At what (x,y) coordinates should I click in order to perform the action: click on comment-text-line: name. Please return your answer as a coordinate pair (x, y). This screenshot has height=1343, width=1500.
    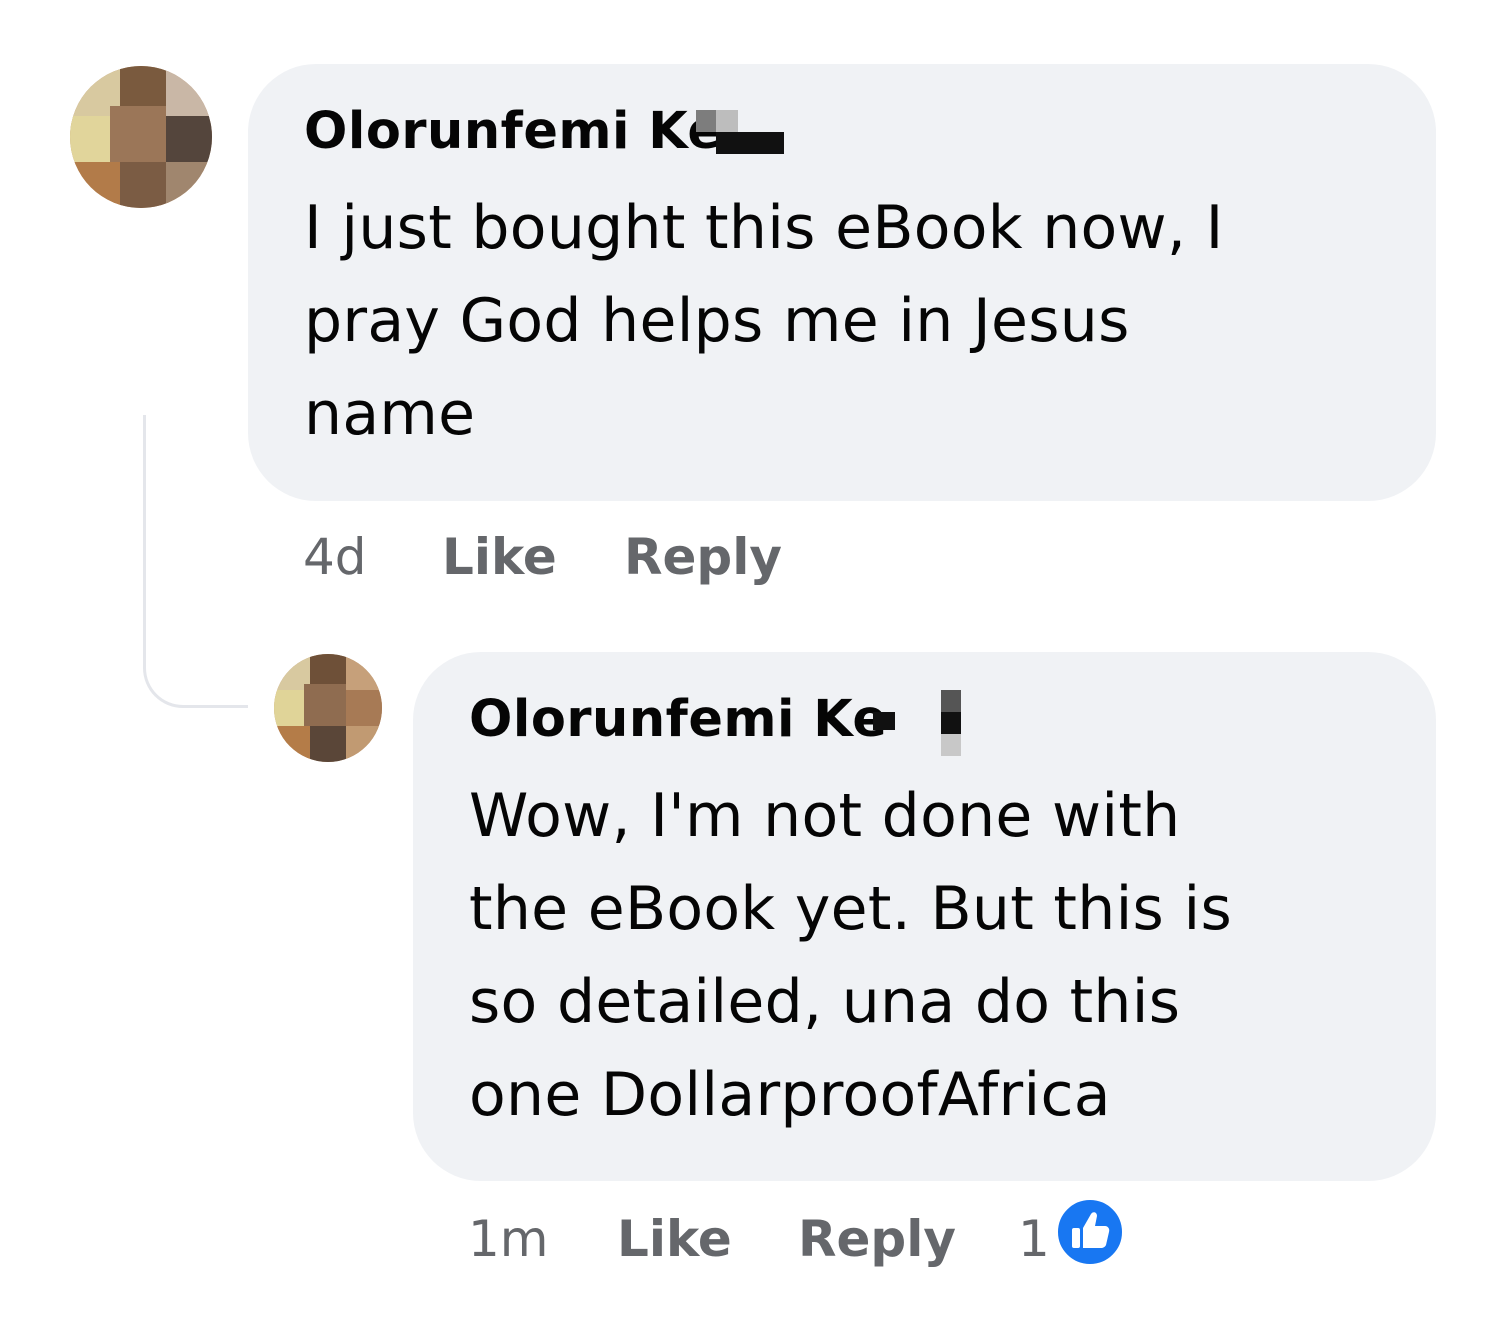
    Looking at the image, I should click on (390, 414).